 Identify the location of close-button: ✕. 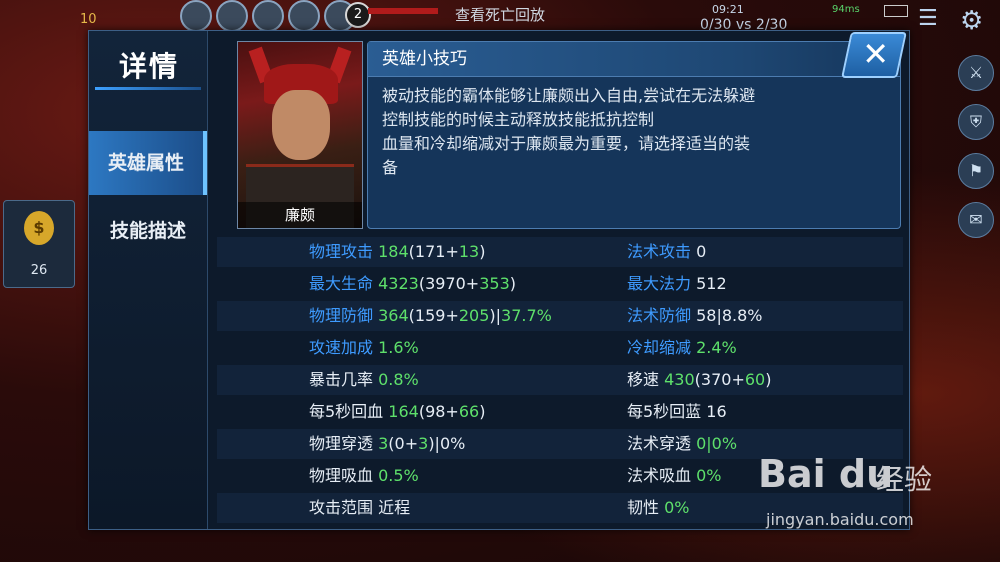
(874, 55).